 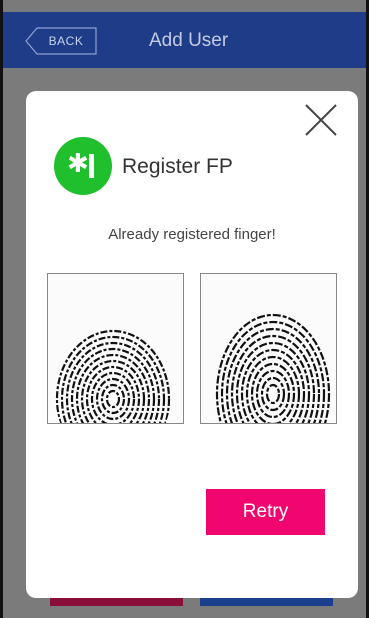 I want to click on background-left-button, so click(x=116, y=602).